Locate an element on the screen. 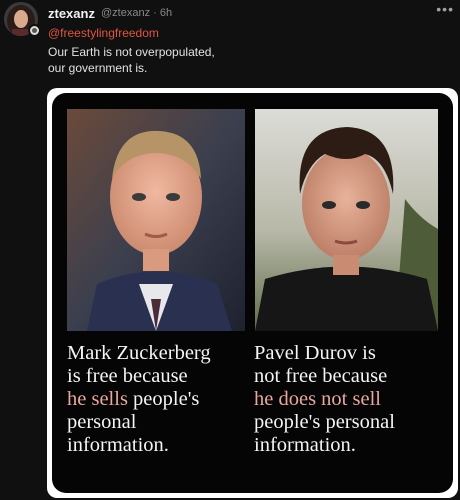 This screenshot has height=500, width=460. caption-line: people's personal is located at coordinates (324, 422).